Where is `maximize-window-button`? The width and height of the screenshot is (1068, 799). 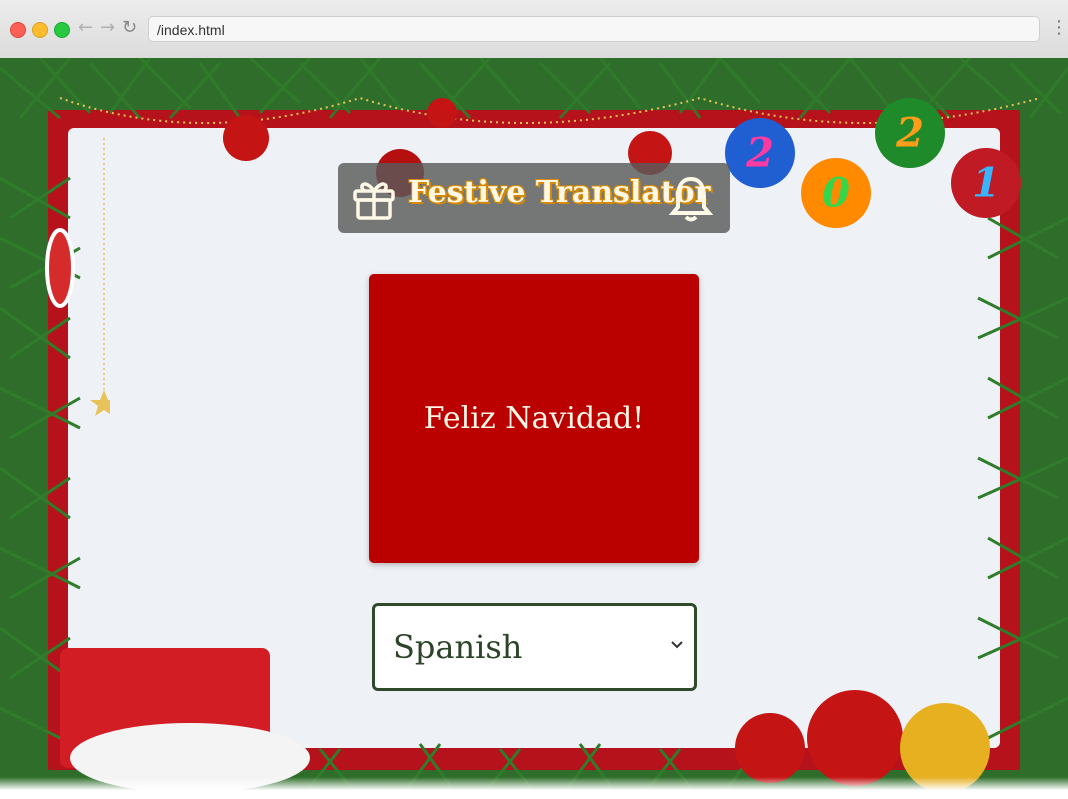 maximize-window-button is located at coordinates (62, 30).